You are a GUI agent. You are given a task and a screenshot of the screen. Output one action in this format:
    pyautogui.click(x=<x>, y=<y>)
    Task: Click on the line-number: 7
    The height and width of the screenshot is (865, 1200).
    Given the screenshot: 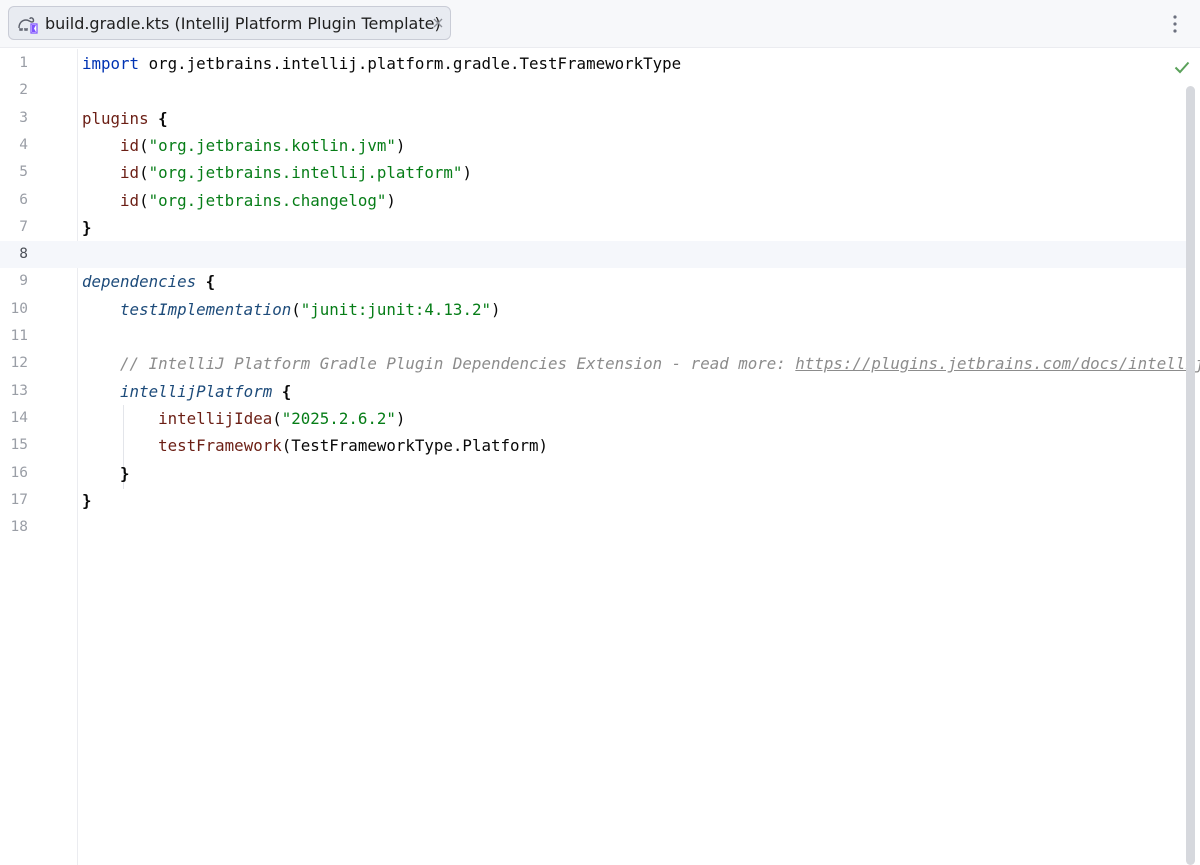 What is the action you would take?
    pyautogui.click(x=23, y=226)
    